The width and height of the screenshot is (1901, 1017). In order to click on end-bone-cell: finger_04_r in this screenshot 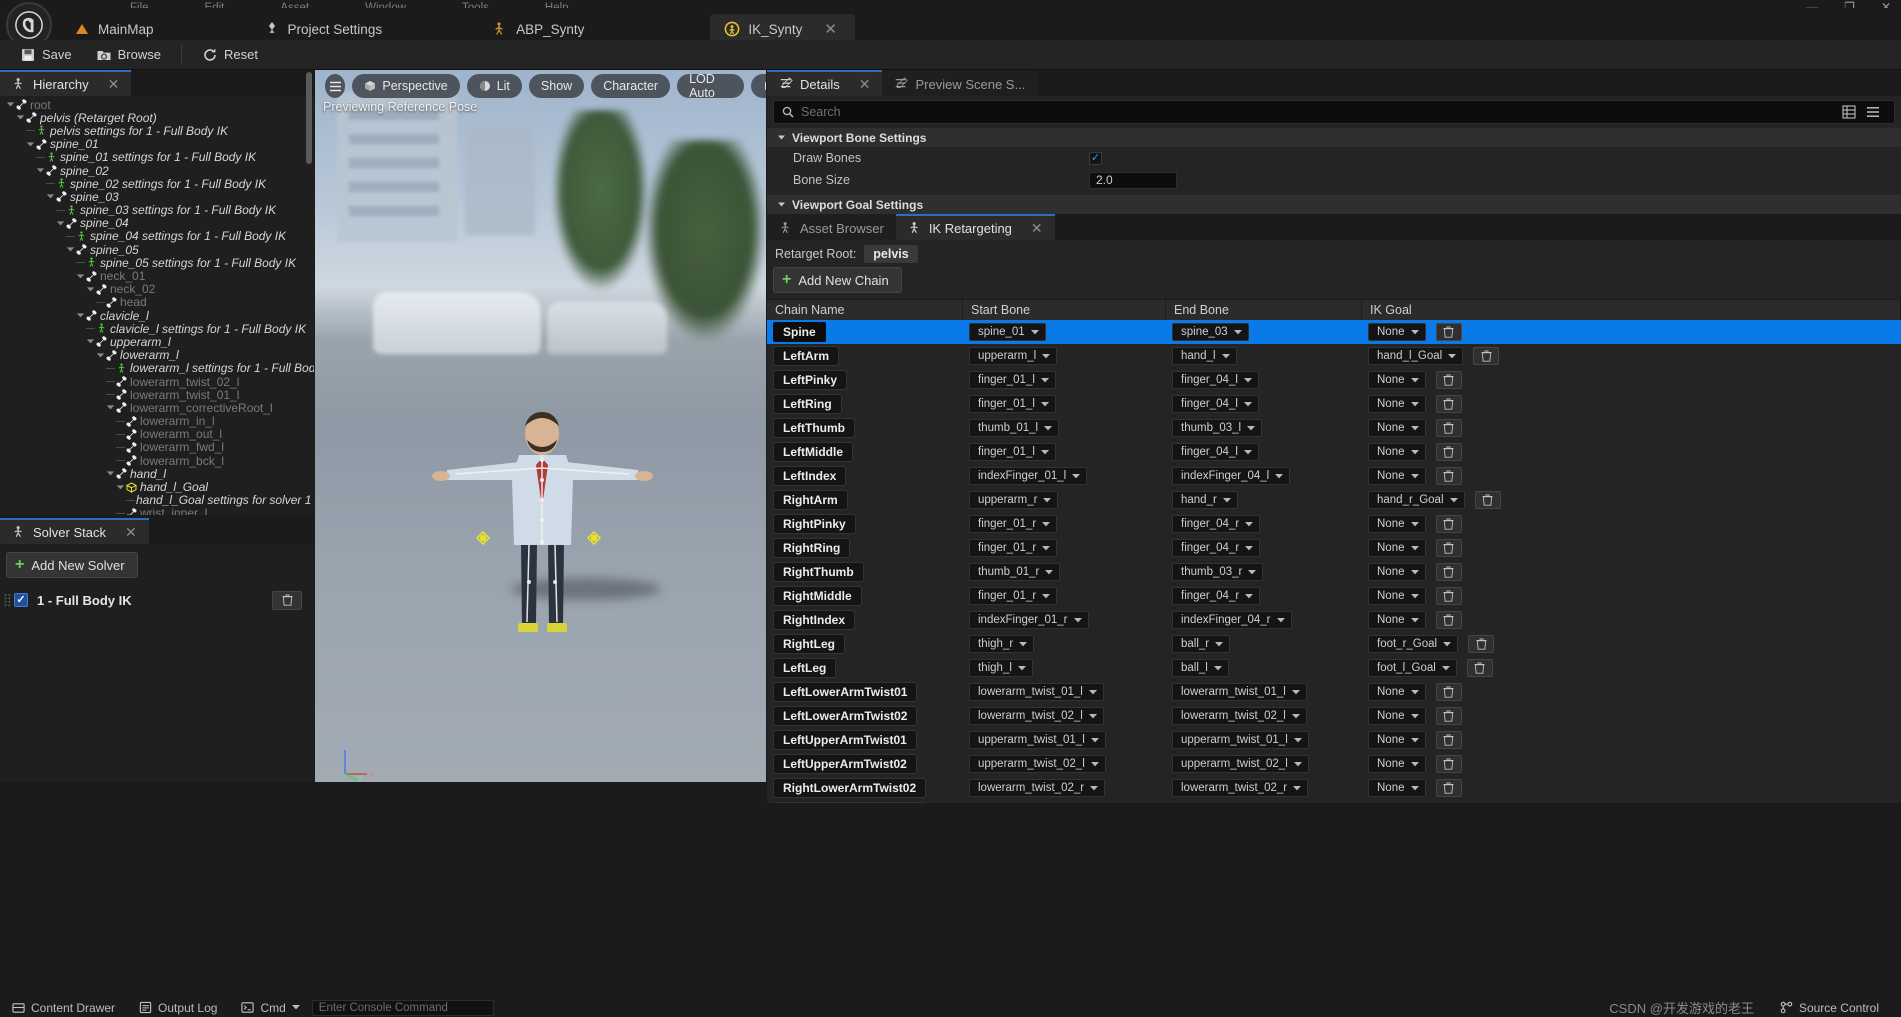, I will do `click(1264, 596)`.